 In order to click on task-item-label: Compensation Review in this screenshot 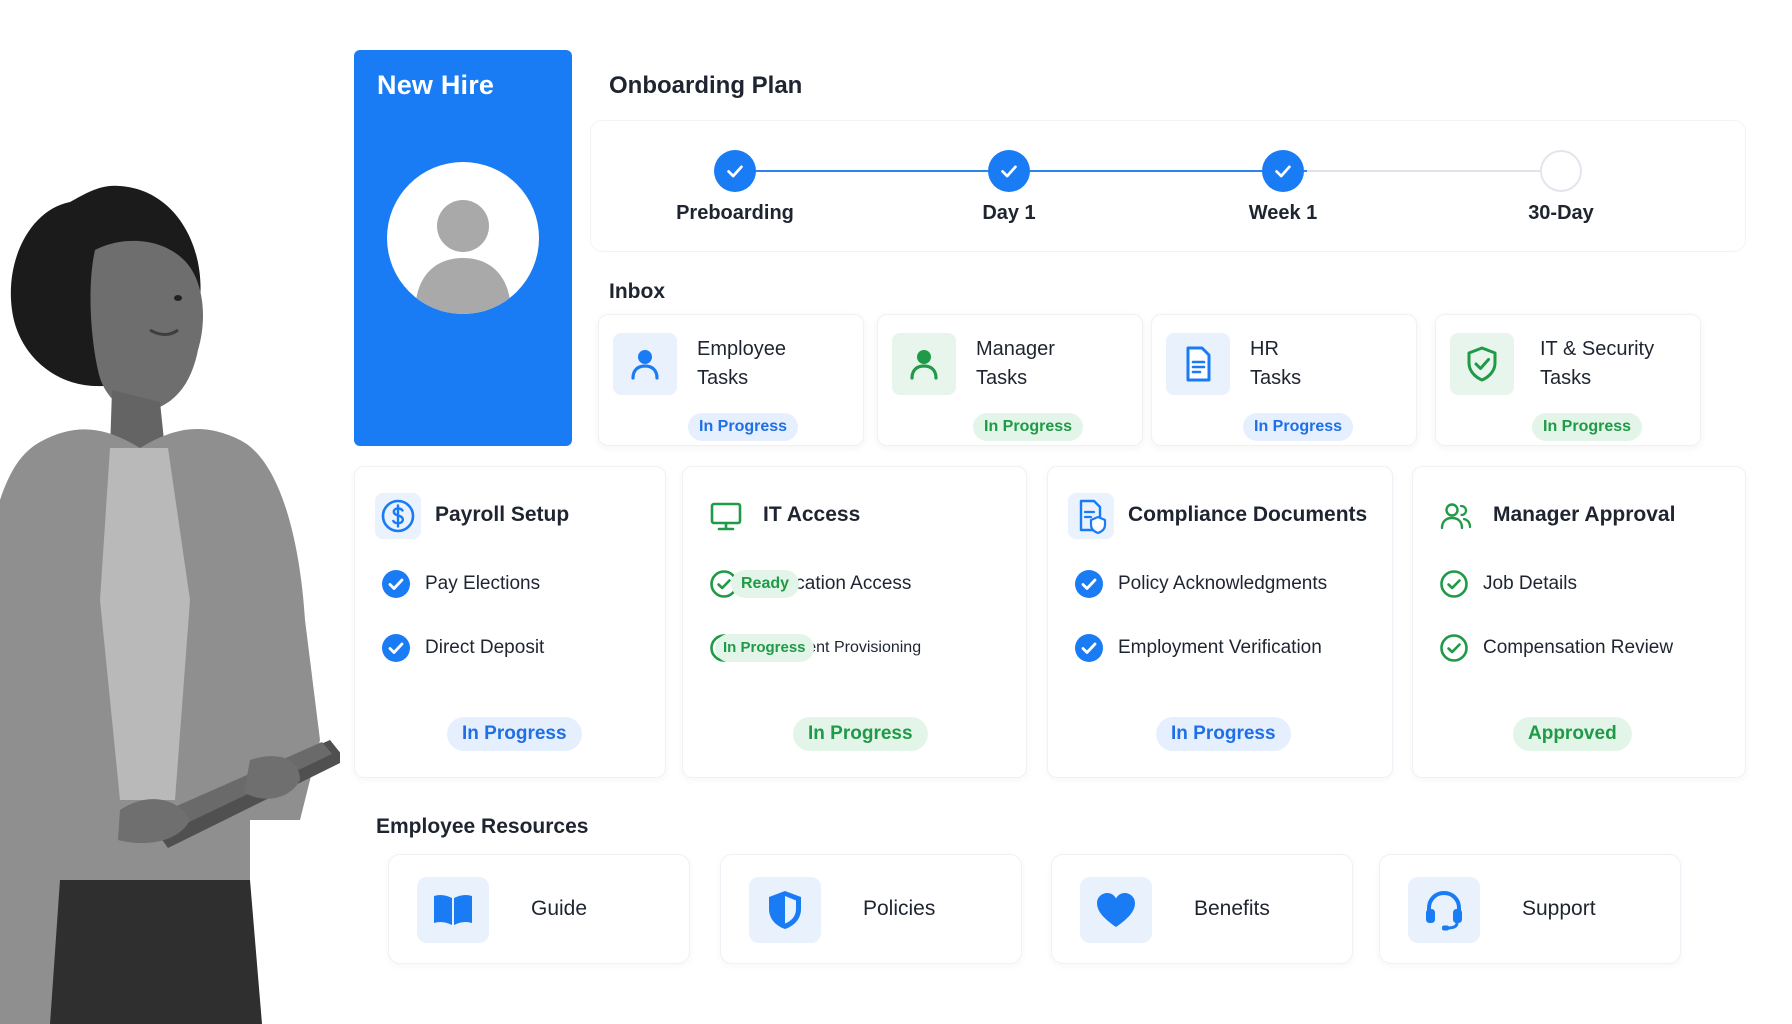, I will do `click(1578, 647)`.